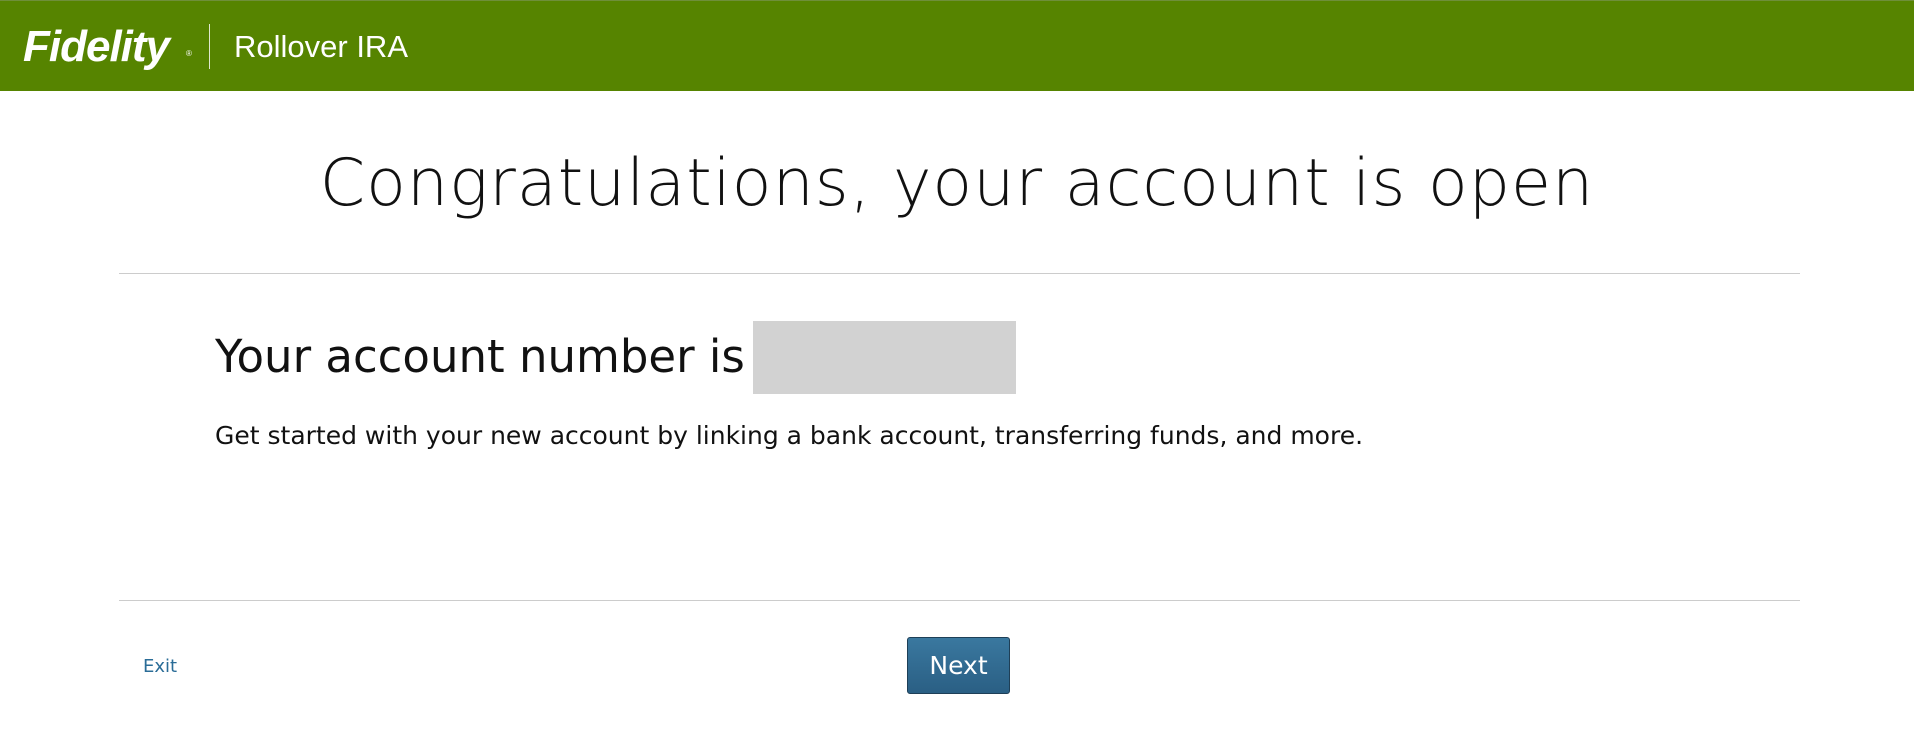 This screenshot has width=1914, height=732. What do you see at coordinates (957, 45) in the screenshot?
I see `top-header-bar: Fidelity ® Rollover IRA` at bounding box center [957, 45].